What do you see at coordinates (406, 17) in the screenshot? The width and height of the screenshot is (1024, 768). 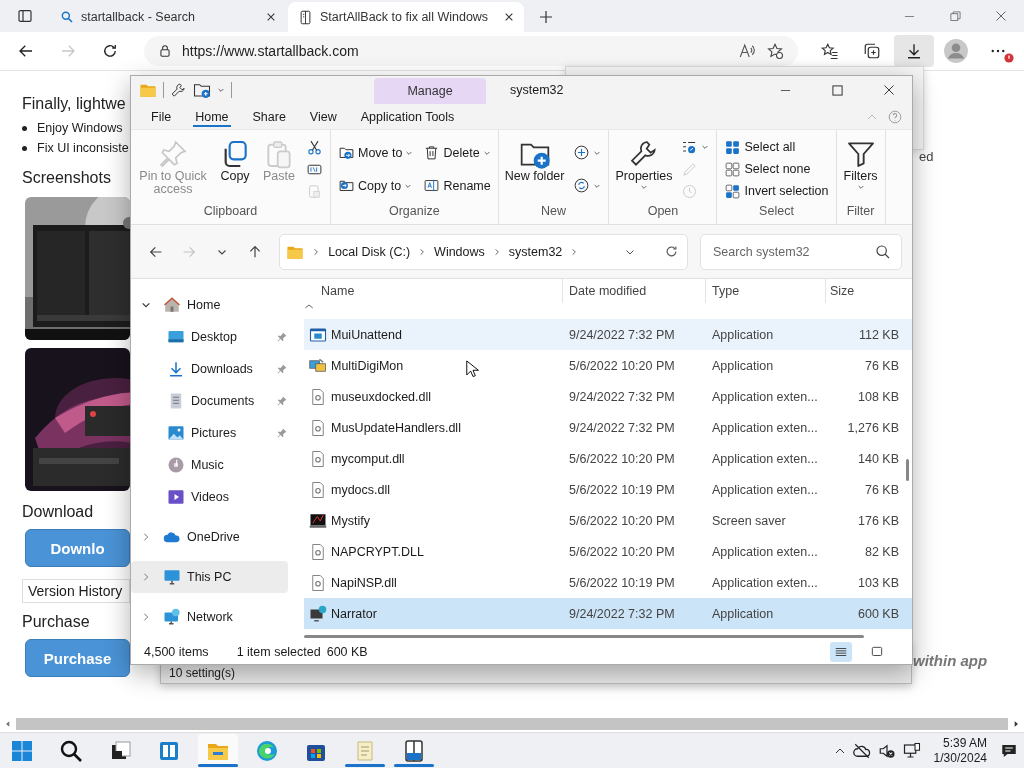 I see `browser-tab: StartAllBack to fix all Windows` at bounding box center [406, 17].